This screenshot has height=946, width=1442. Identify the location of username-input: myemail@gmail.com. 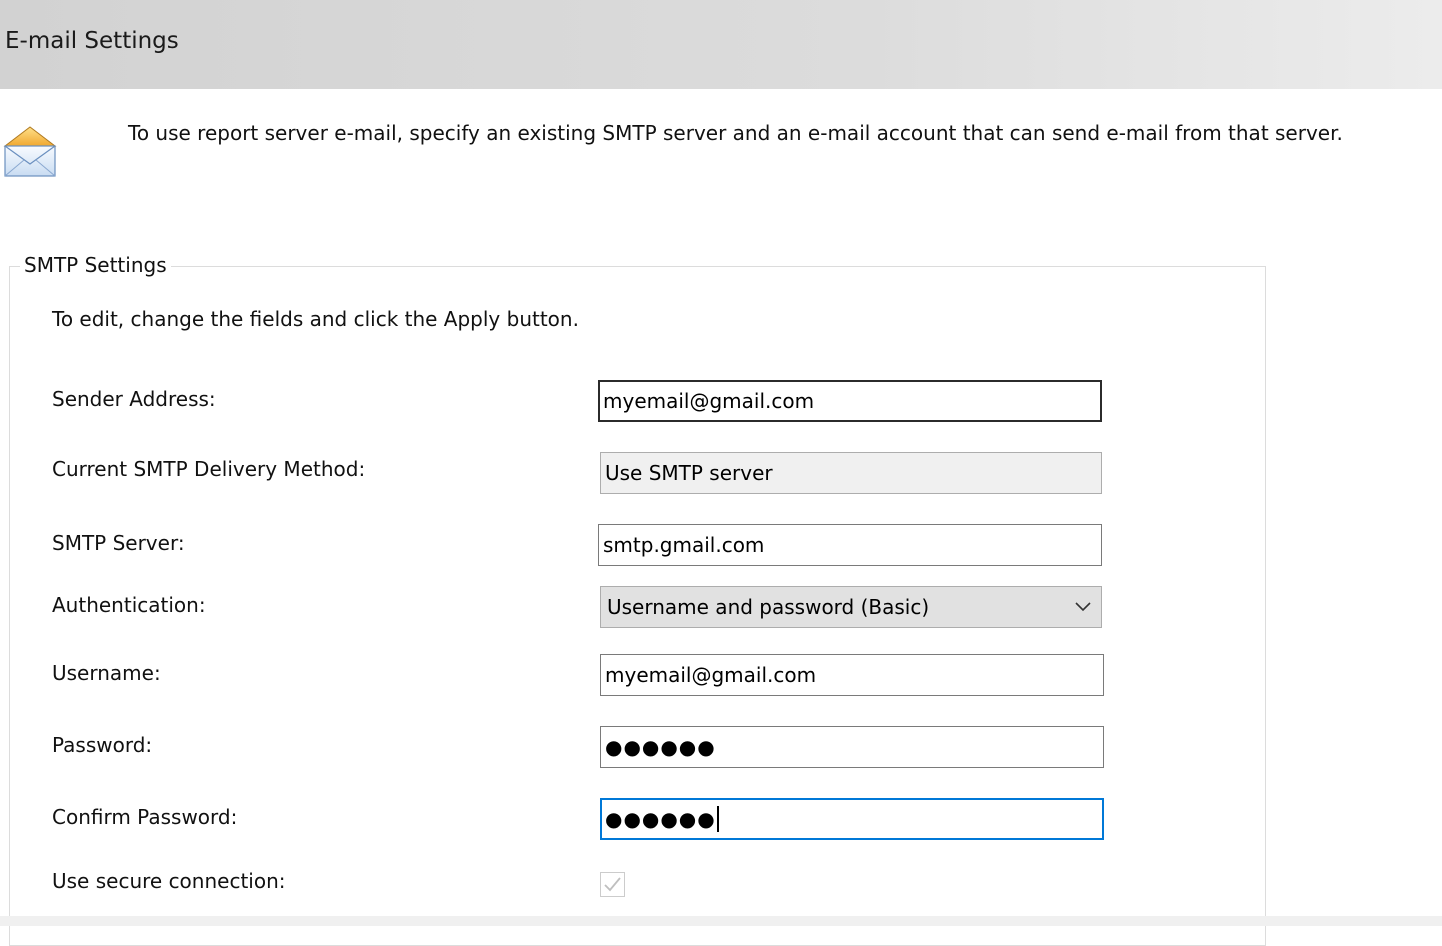
(852, 675).